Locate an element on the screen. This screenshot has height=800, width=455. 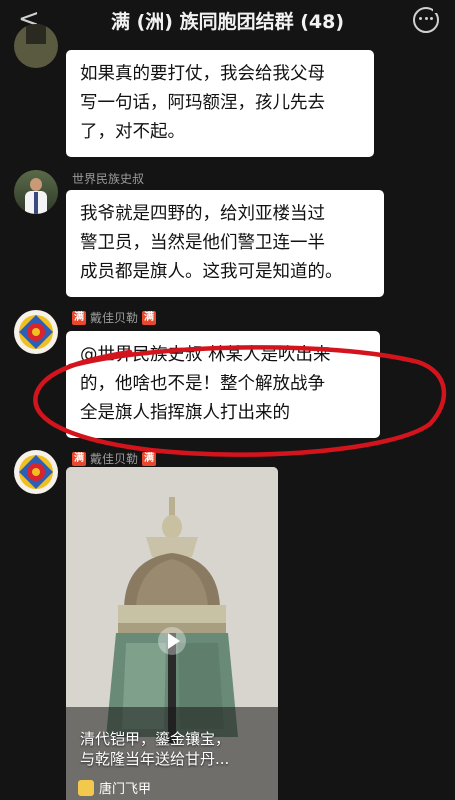
message-line: 我爷就是四野的，给刘亚楼当过 is located at coordinates (202, 214).